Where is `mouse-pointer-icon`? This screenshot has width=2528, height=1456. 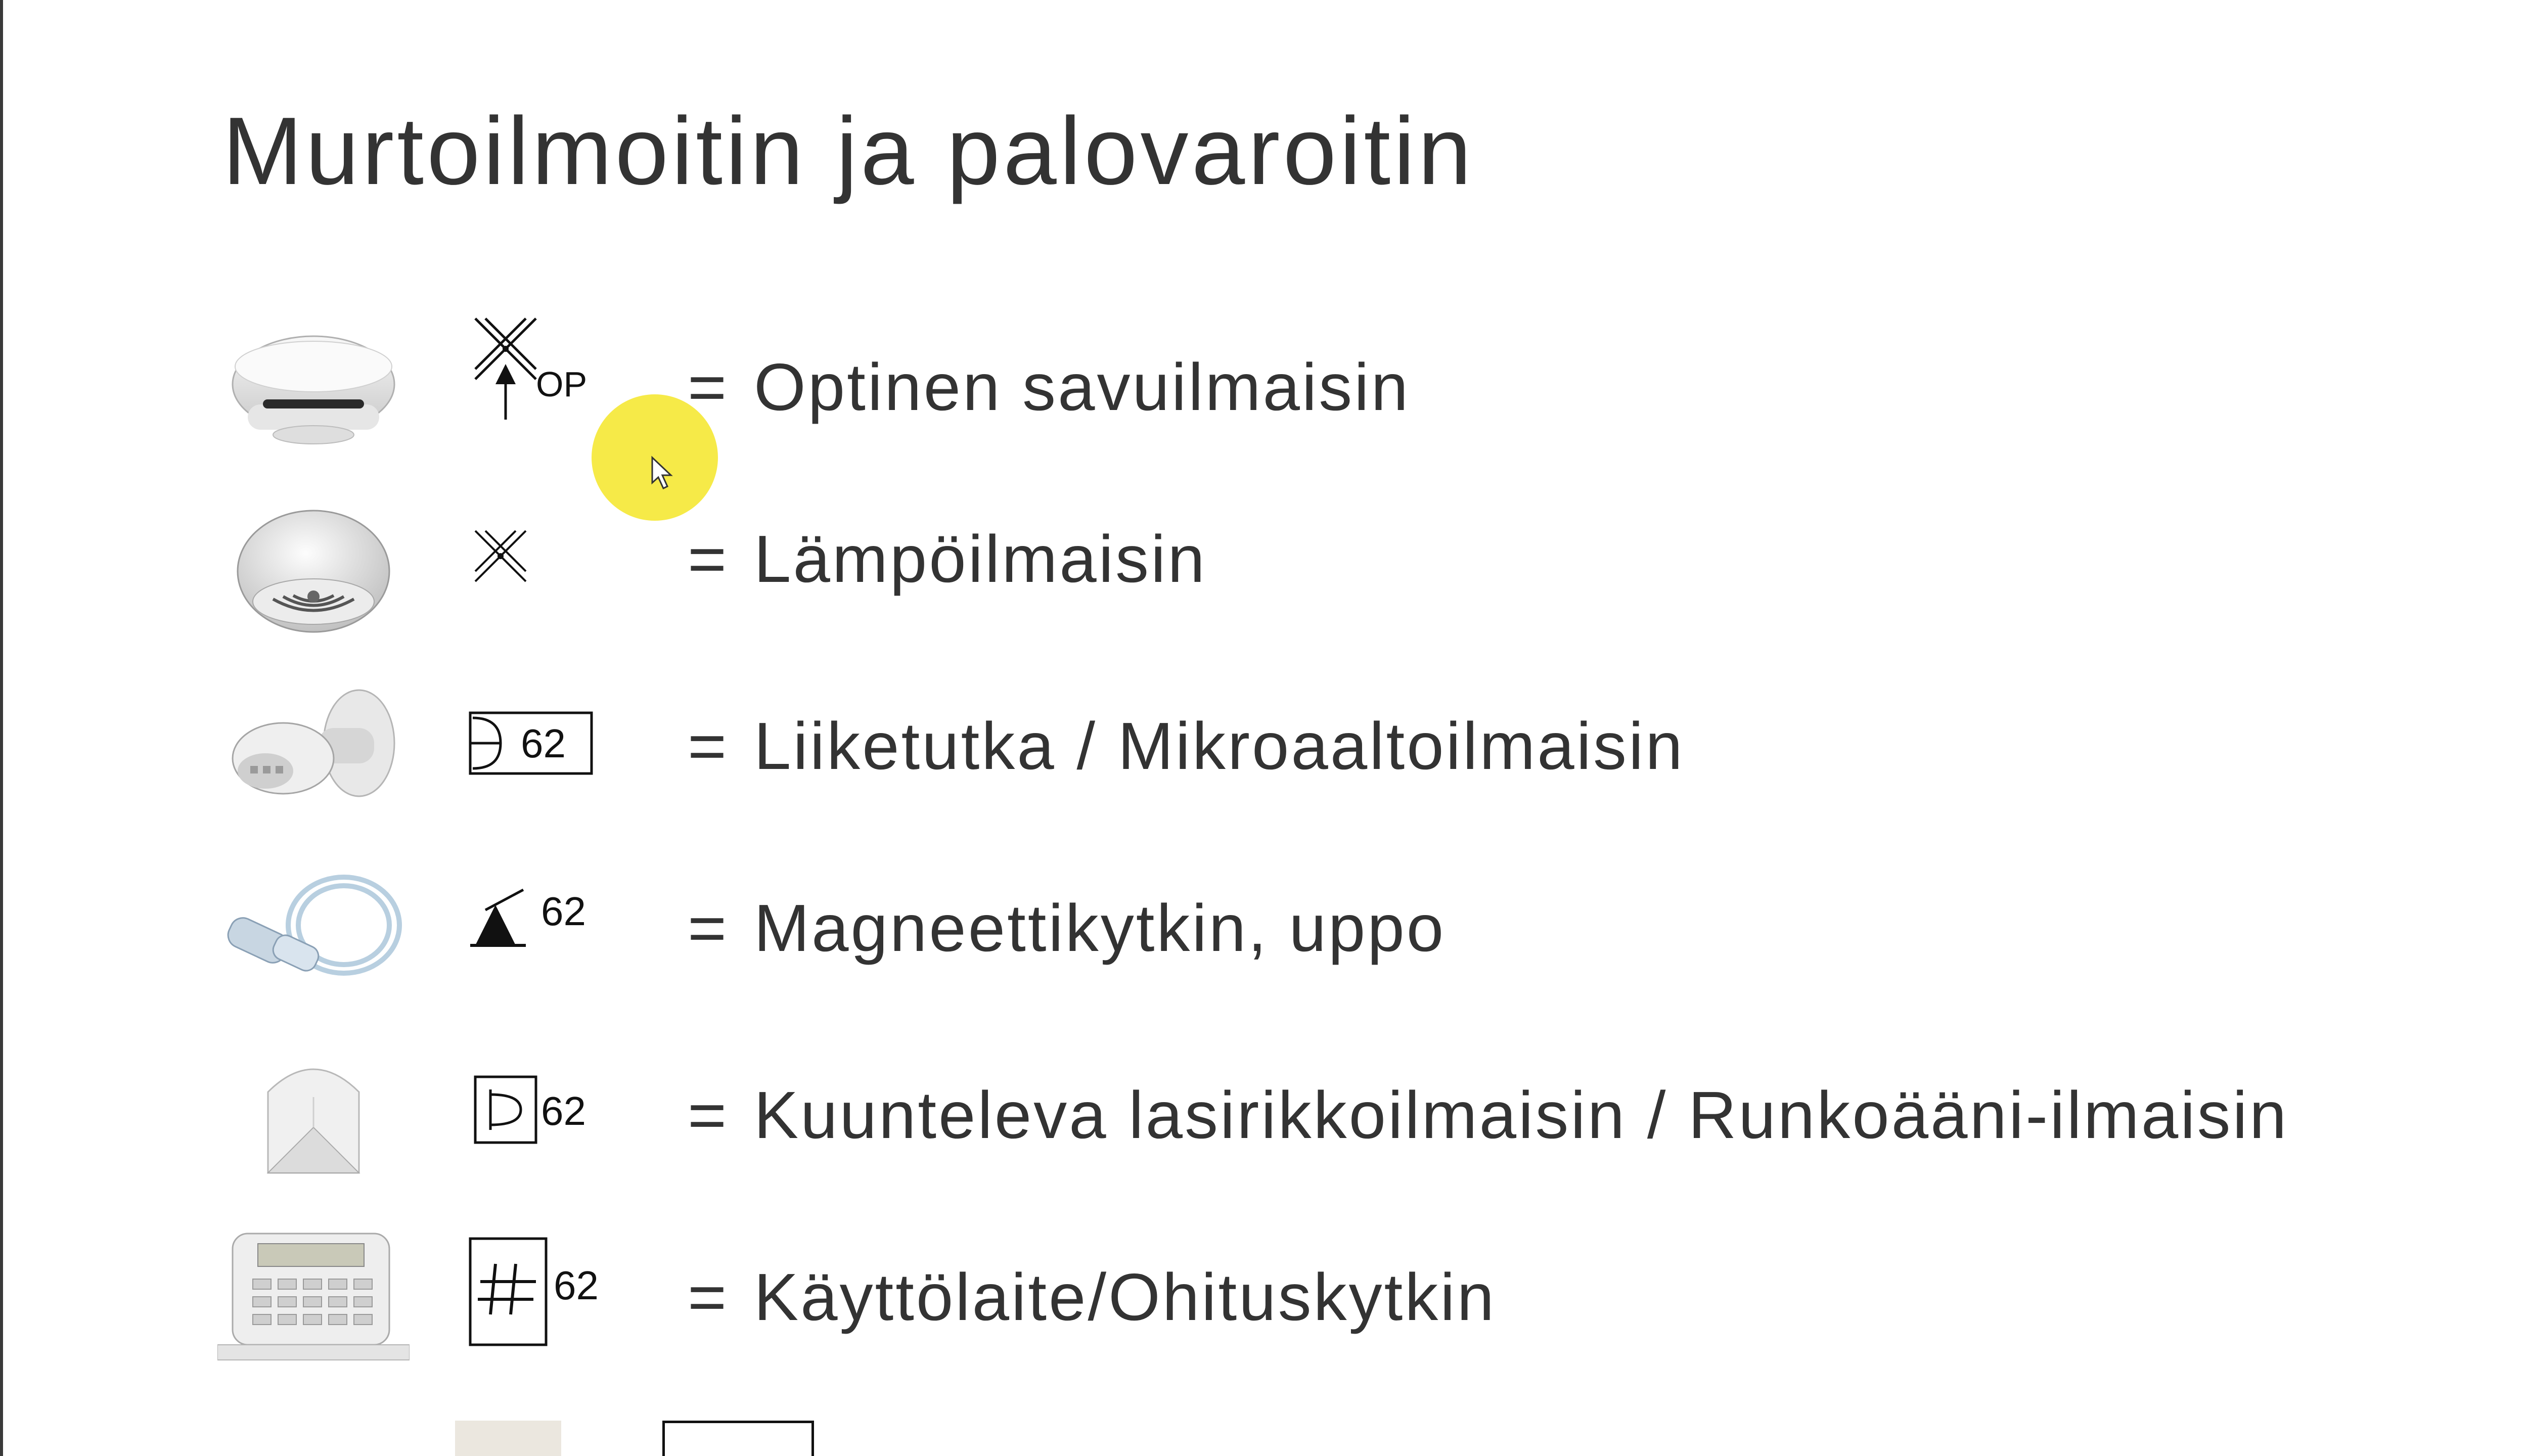 mouse-pointer-icon is located at coordinates (662, 473).